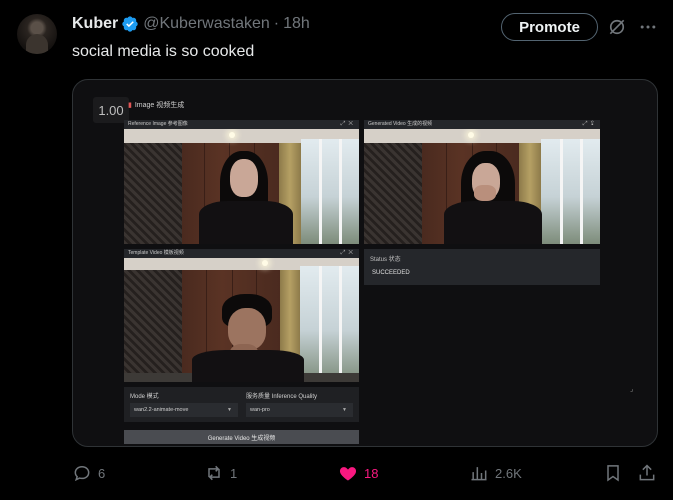 This screenshot has height=500, width=673. I want to click on generated-video-panel: Generated Video 生成的视频 ⤢⇪, so click(482, 182).